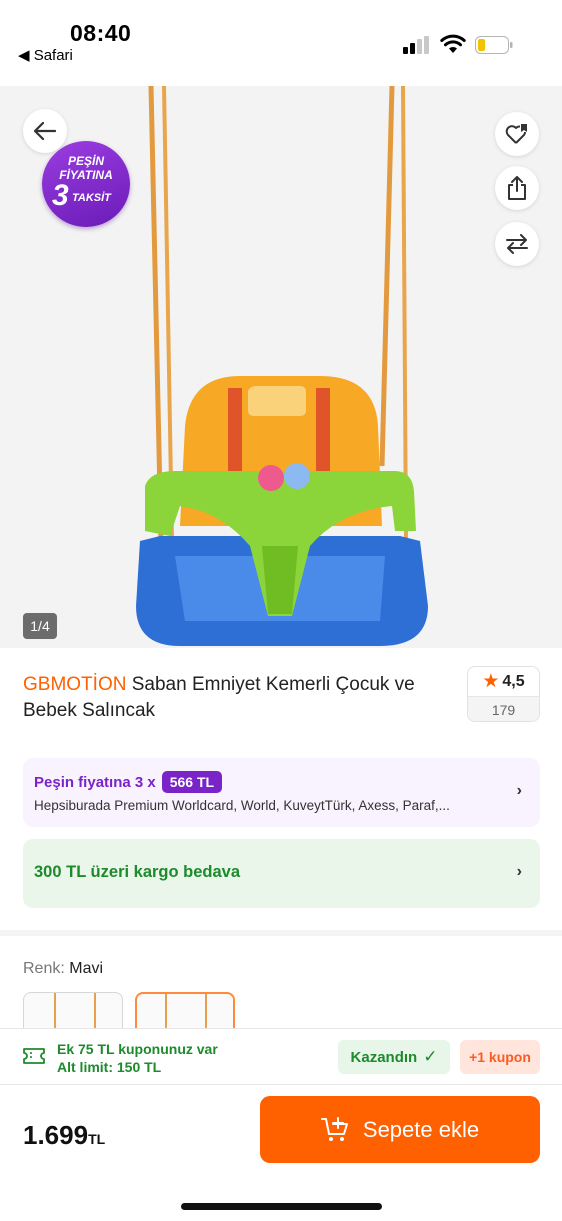 Image resolution: width=562 pixels, height=1221 pixels. I want to click on installment-line: Peşin fiyatına 3 x 566 TL, so click(128, 782).